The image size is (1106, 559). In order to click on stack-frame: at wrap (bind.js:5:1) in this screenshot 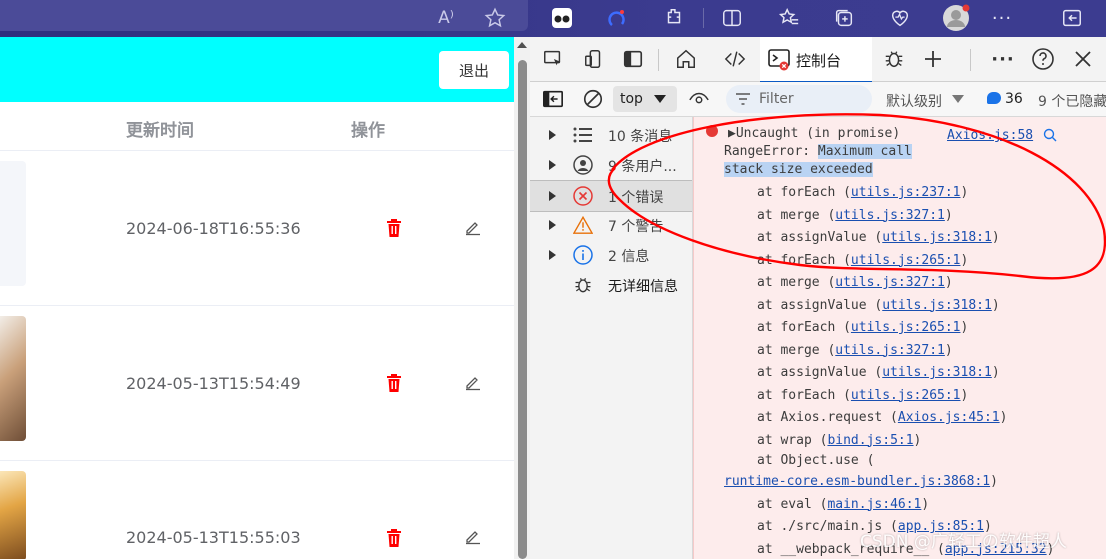, I will do `click(839, 440)`.